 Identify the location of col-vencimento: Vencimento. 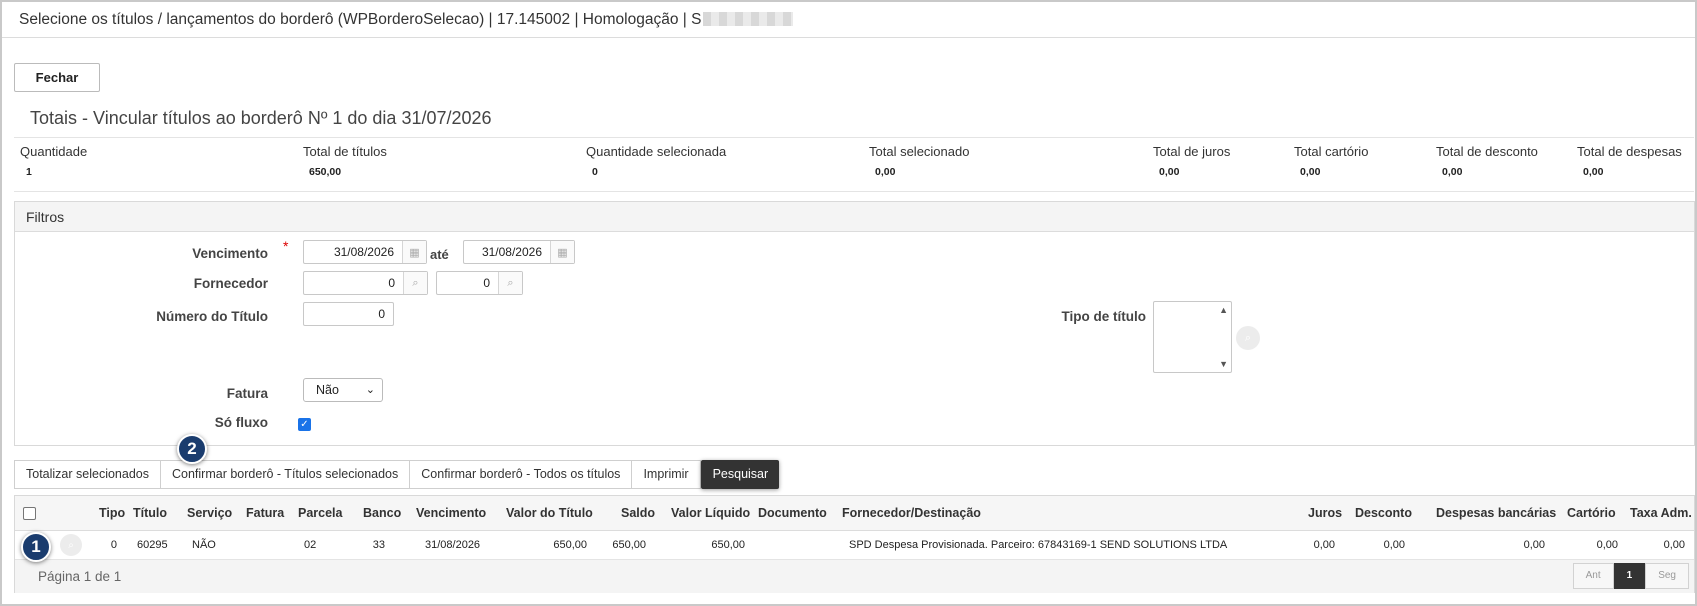
(451, 513).